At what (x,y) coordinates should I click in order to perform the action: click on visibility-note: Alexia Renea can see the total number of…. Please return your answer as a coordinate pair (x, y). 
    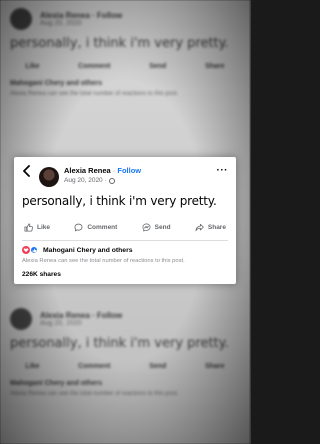
    Looking at the image, I should click on (103, 261).